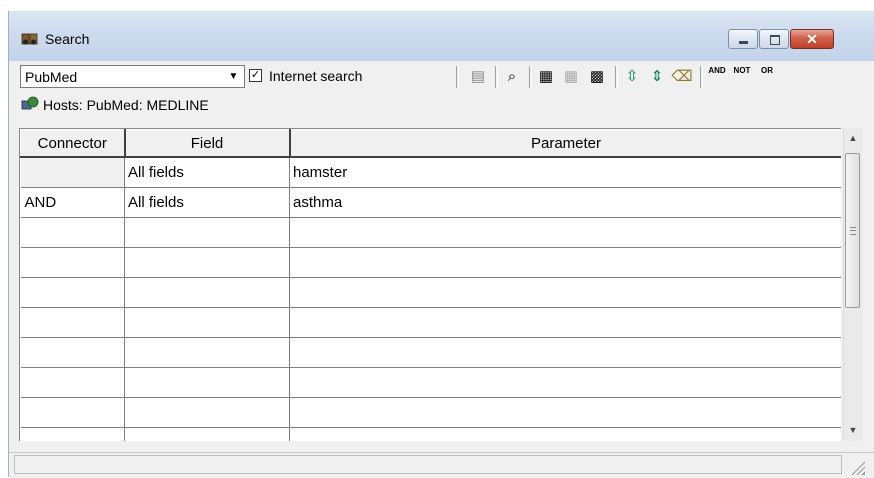 The image size is (874, 478). What do you see at coordinates (853, 430) in the screenshot?
I see `scroll-down-icon: ▼` at bounding box center [853, 430].